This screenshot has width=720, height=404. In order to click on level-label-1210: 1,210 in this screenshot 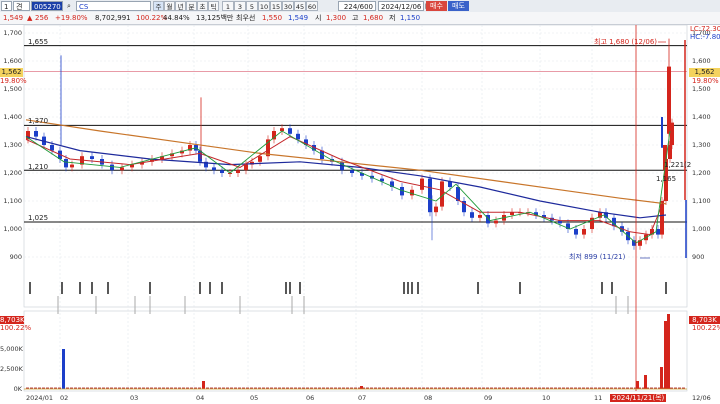, I will do `click(38, 167)`.